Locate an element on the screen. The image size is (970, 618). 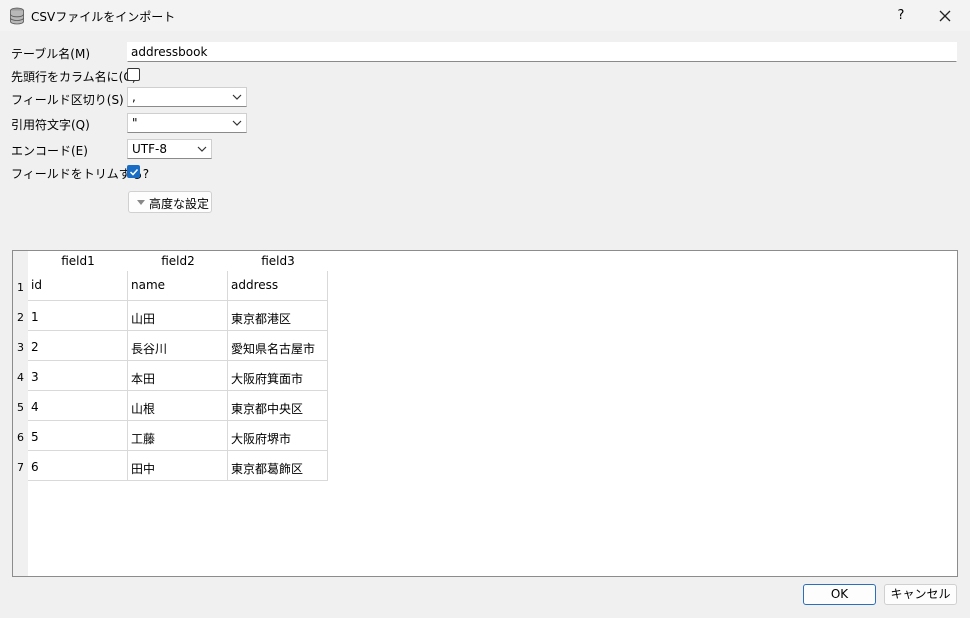
table-cell: 1 is located at coordinates (78, 316).